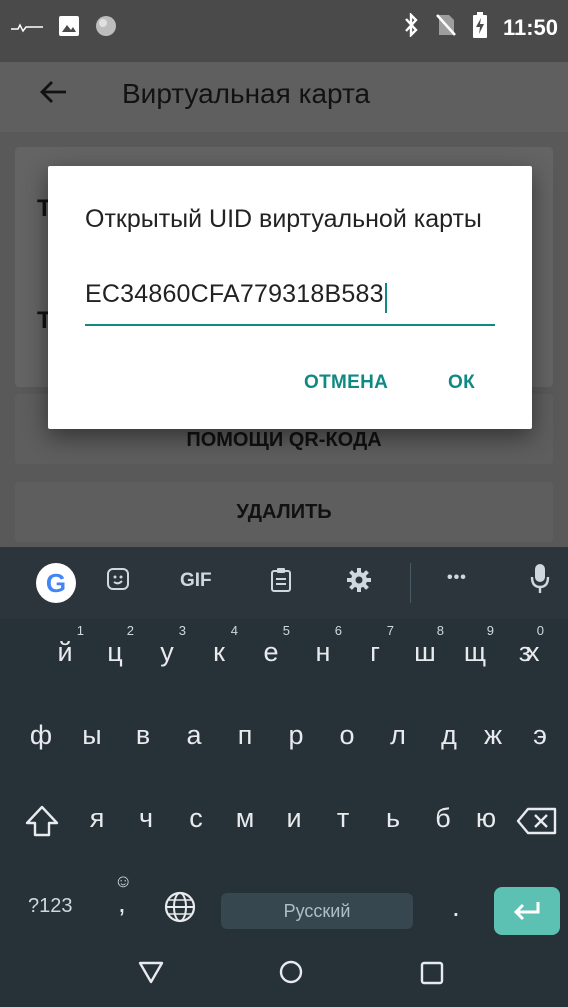 This screenshot has width=568, height=1007. What do you see at coordinates (219, 645) in the screenshot?
I see `key: 4к` at bounding box center [219, 645].